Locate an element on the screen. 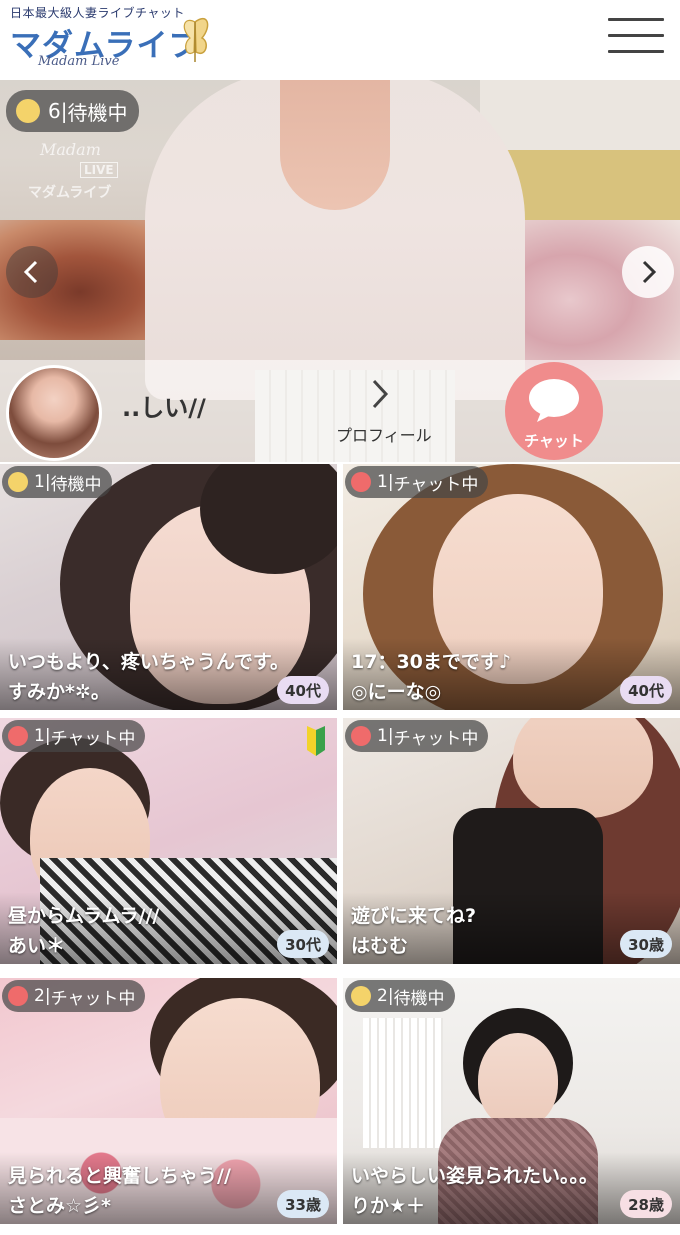 This screenshot has height=1235, width=680. chat-button: チャット is located at coordinates (554, 411).